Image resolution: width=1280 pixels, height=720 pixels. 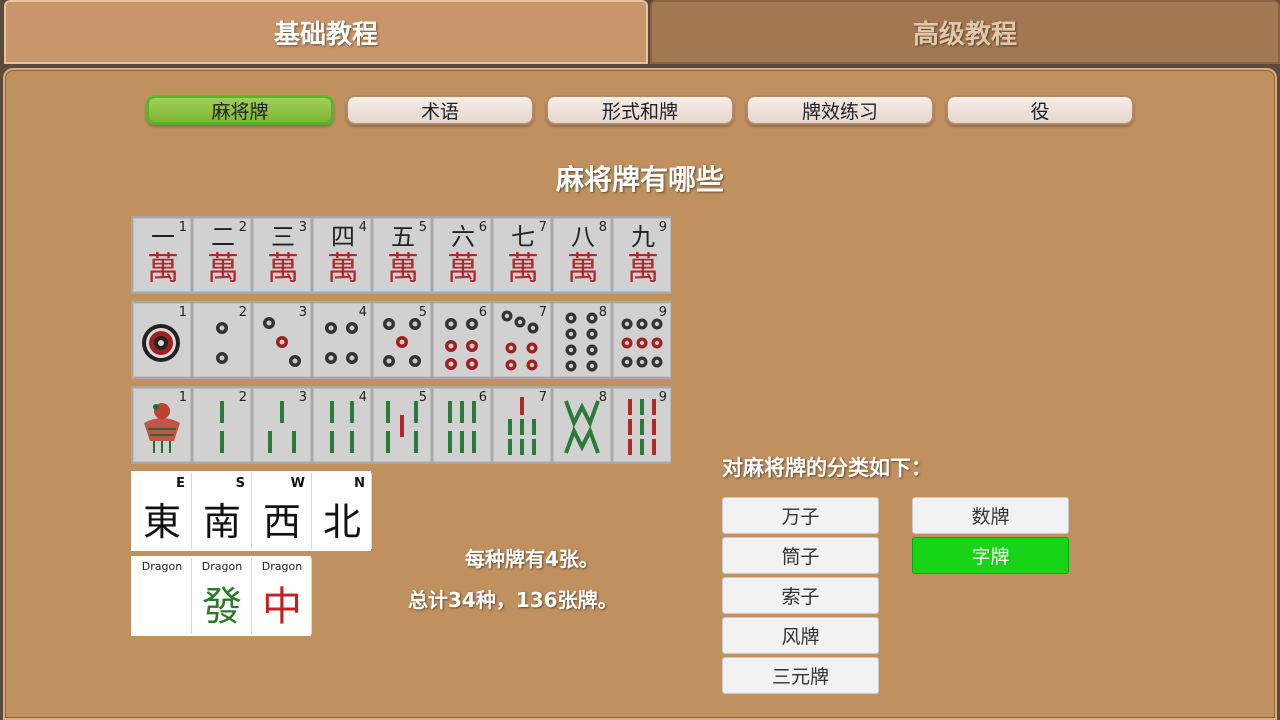 I want to click on pin-tile: 8, so click(x=582, y=340).